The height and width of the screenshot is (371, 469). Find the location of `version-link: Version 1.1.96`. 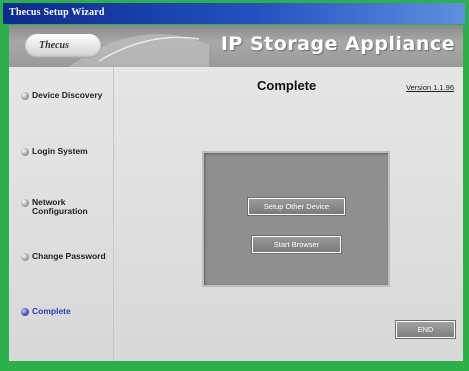

version-link: Version 1.1.96 is located at coordinates (430, 87).